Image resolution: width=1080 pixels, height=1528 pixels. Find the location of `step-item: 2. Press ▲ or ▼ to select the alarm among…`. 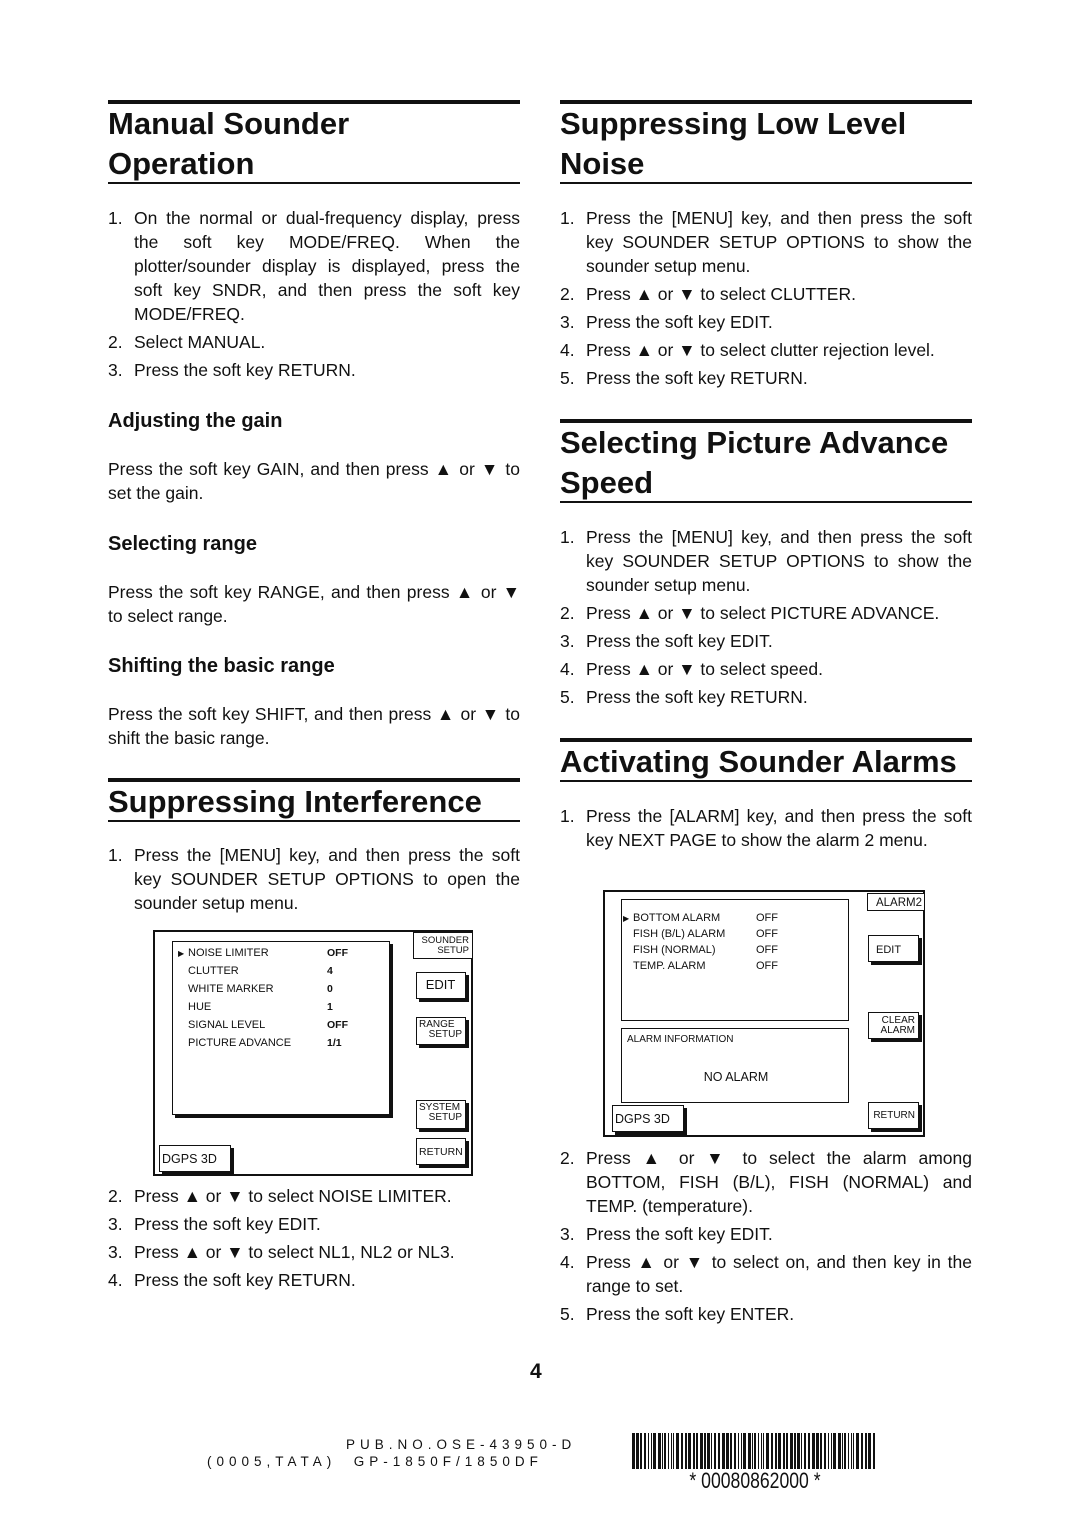

step-item: 2. Press ▲ or ▼ to select the alarm among… is located at coordinates (766, 1182).